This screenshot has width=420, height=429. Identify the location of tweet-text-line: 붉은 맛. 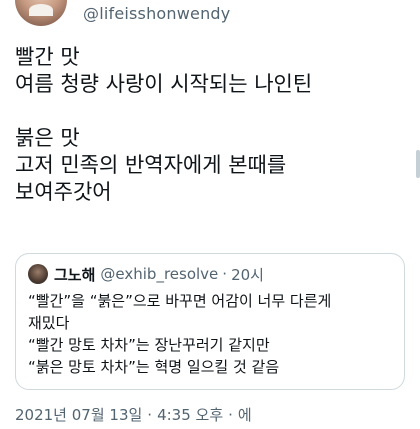
(47, 138).